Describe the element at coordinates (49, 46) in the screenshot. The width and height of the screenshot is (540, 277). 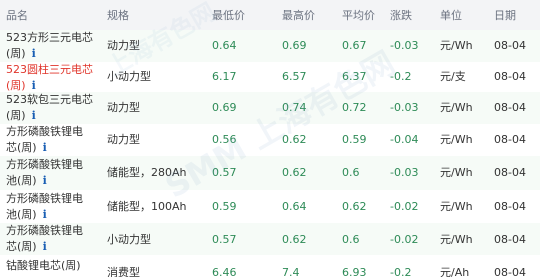
I see `product-name: 523方形三元电芯 (周) i` at that location.